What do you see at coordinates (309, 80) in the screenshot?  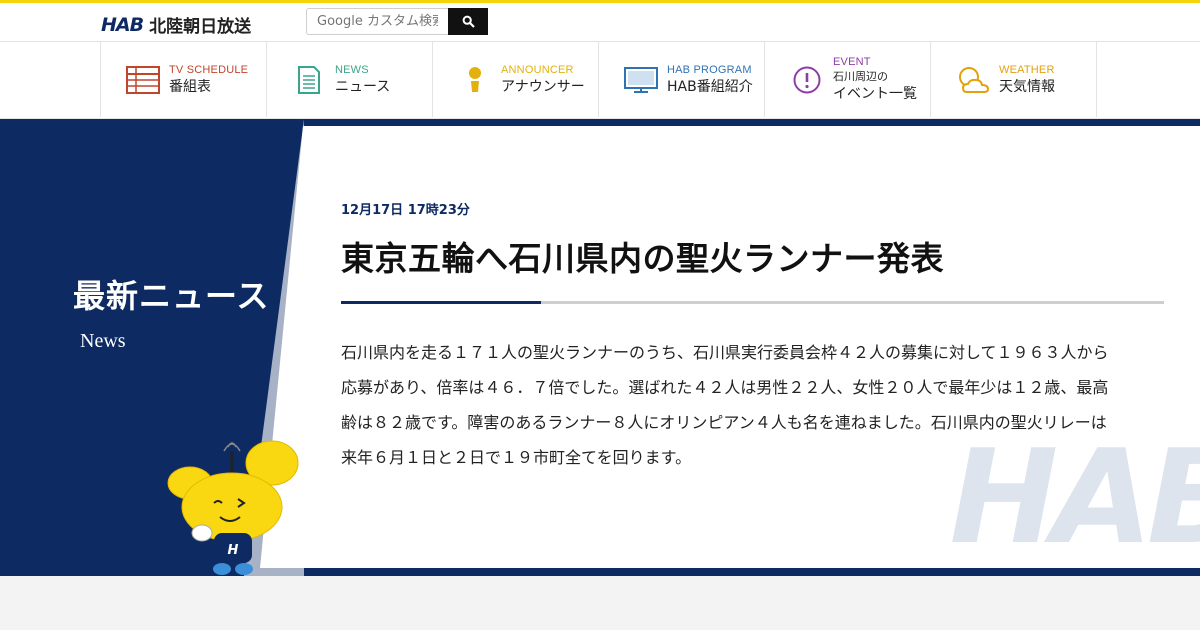 I see `document-icon` at bounding box center [309, 80].